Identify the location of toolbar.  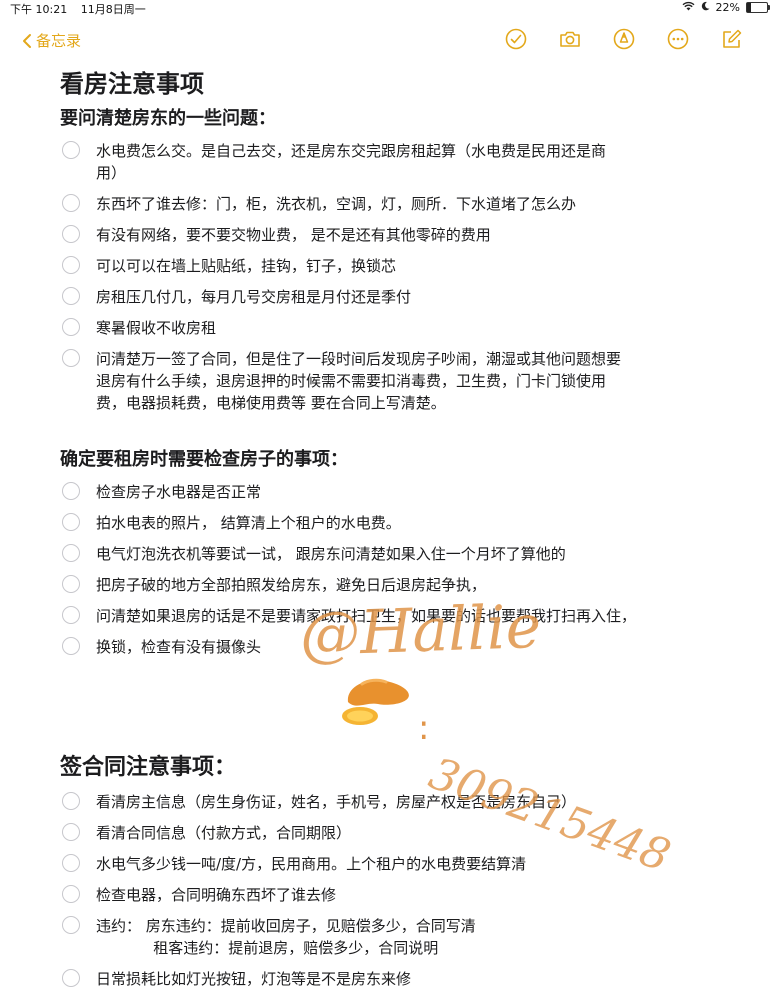
(624, 39).